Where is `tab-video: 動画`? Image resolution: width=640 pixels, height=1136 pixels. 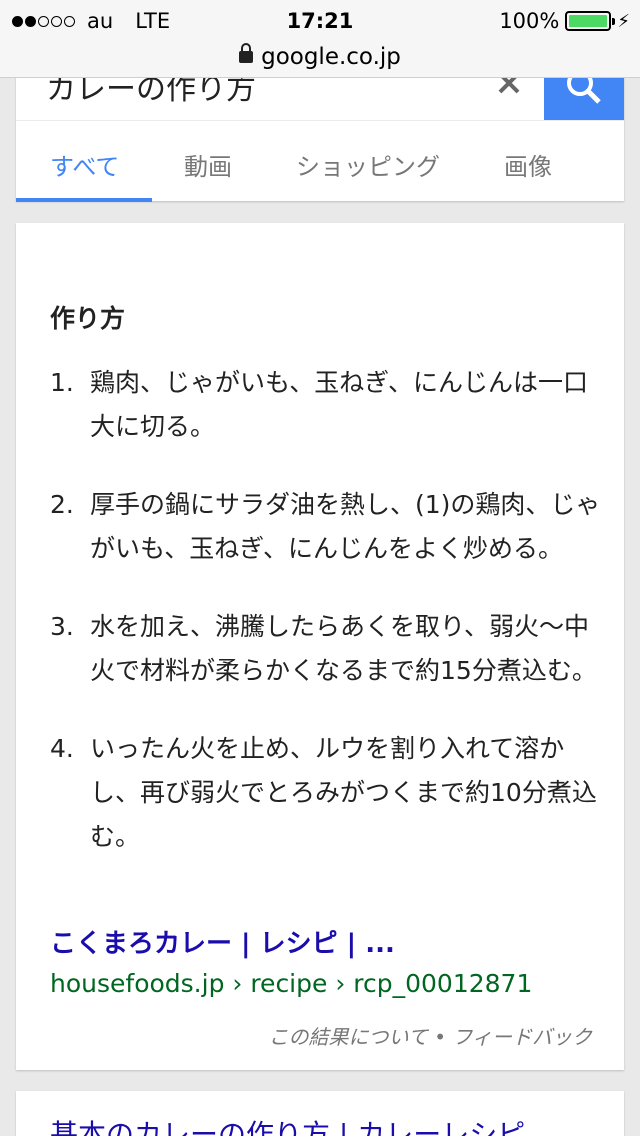 tab-video: 動画 is located at coordinates (208, 164).